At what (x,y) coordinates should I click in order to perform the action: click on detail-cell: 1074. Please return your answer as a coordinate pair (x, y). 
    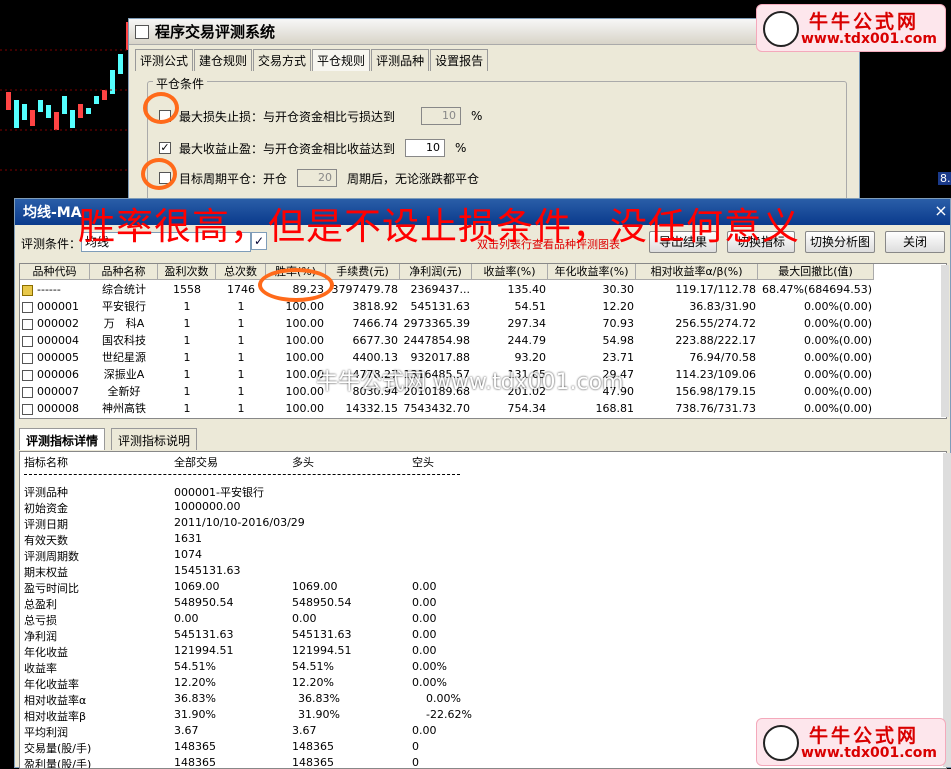
    Looking at the image, I should click on (188, 554).